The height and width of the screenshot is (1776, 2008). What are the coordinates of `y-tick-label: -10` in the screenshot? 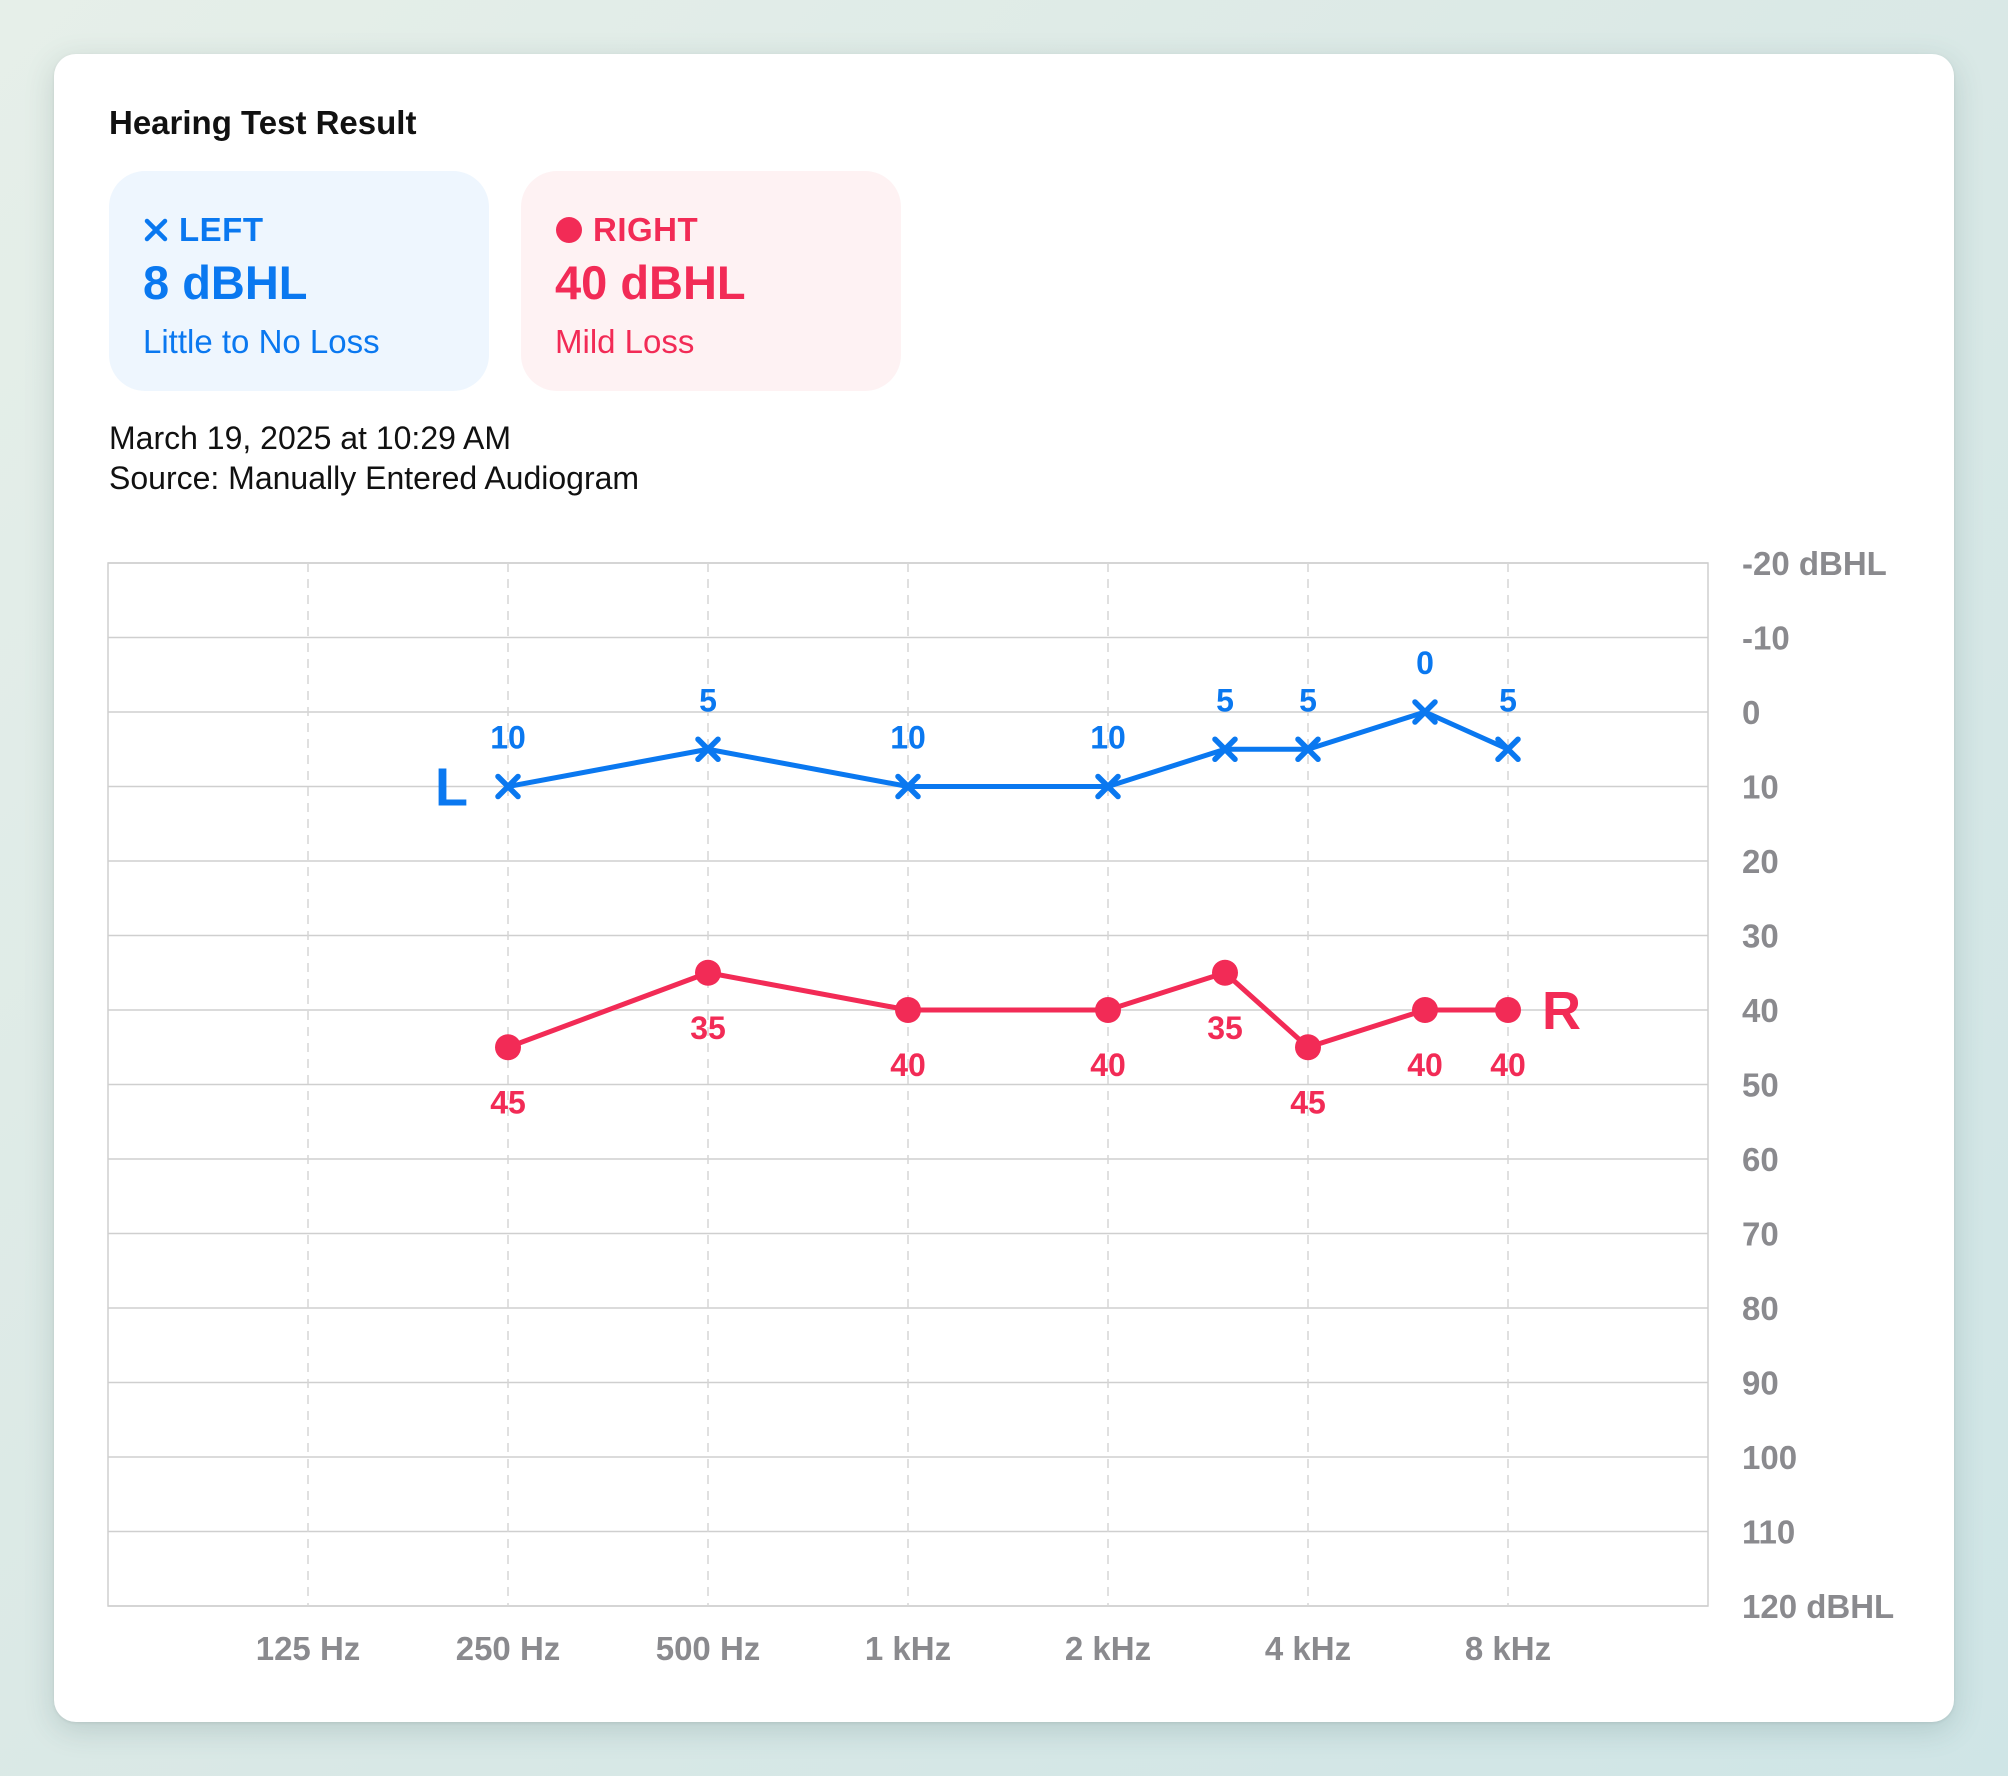 It's located at (1766, 638).